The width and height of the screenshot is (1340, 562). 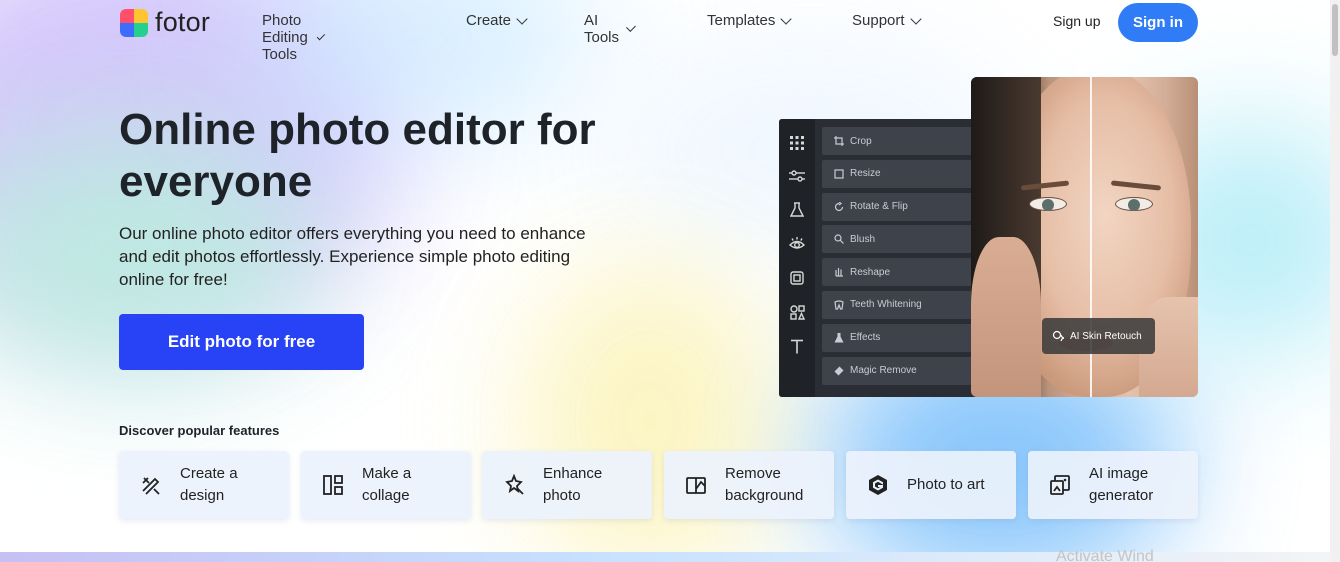 What do you see at coordinates (151, 485) in the screenshot?
I see `design-icon` at bounding box center [151, 485].